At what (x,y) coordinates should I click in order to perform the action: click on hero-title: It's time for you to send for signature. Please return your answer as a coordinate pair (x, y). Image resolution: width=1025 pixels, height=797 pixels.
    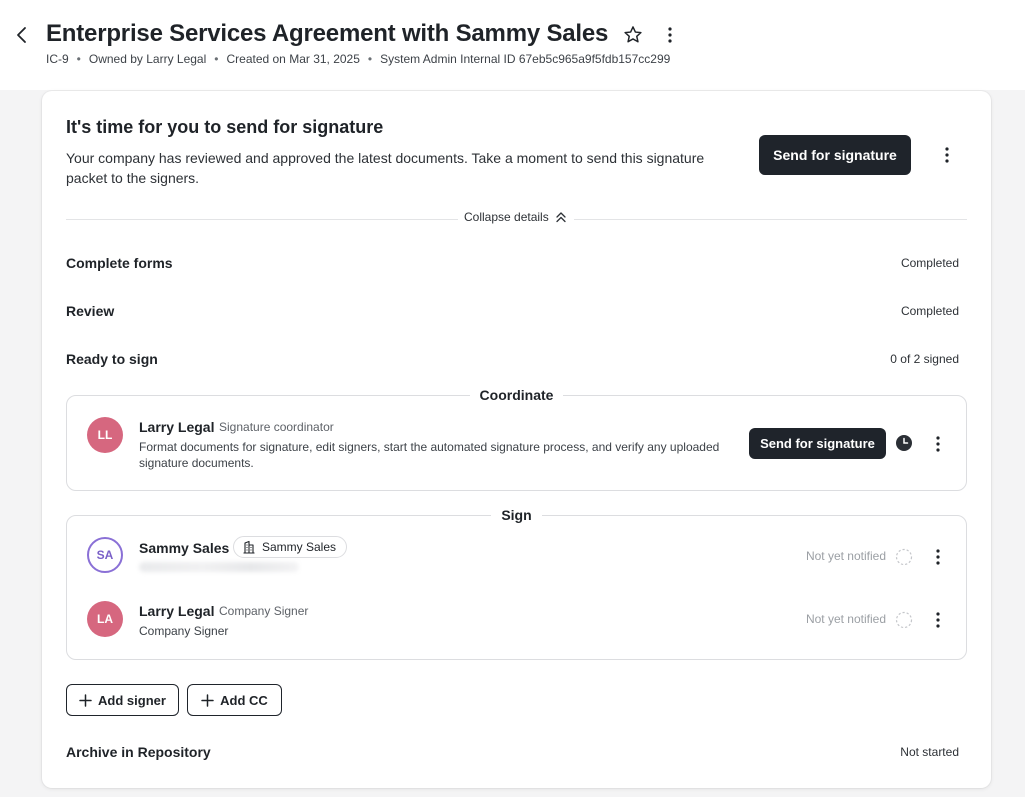
    Looking at the image, I should click on (225, 127).